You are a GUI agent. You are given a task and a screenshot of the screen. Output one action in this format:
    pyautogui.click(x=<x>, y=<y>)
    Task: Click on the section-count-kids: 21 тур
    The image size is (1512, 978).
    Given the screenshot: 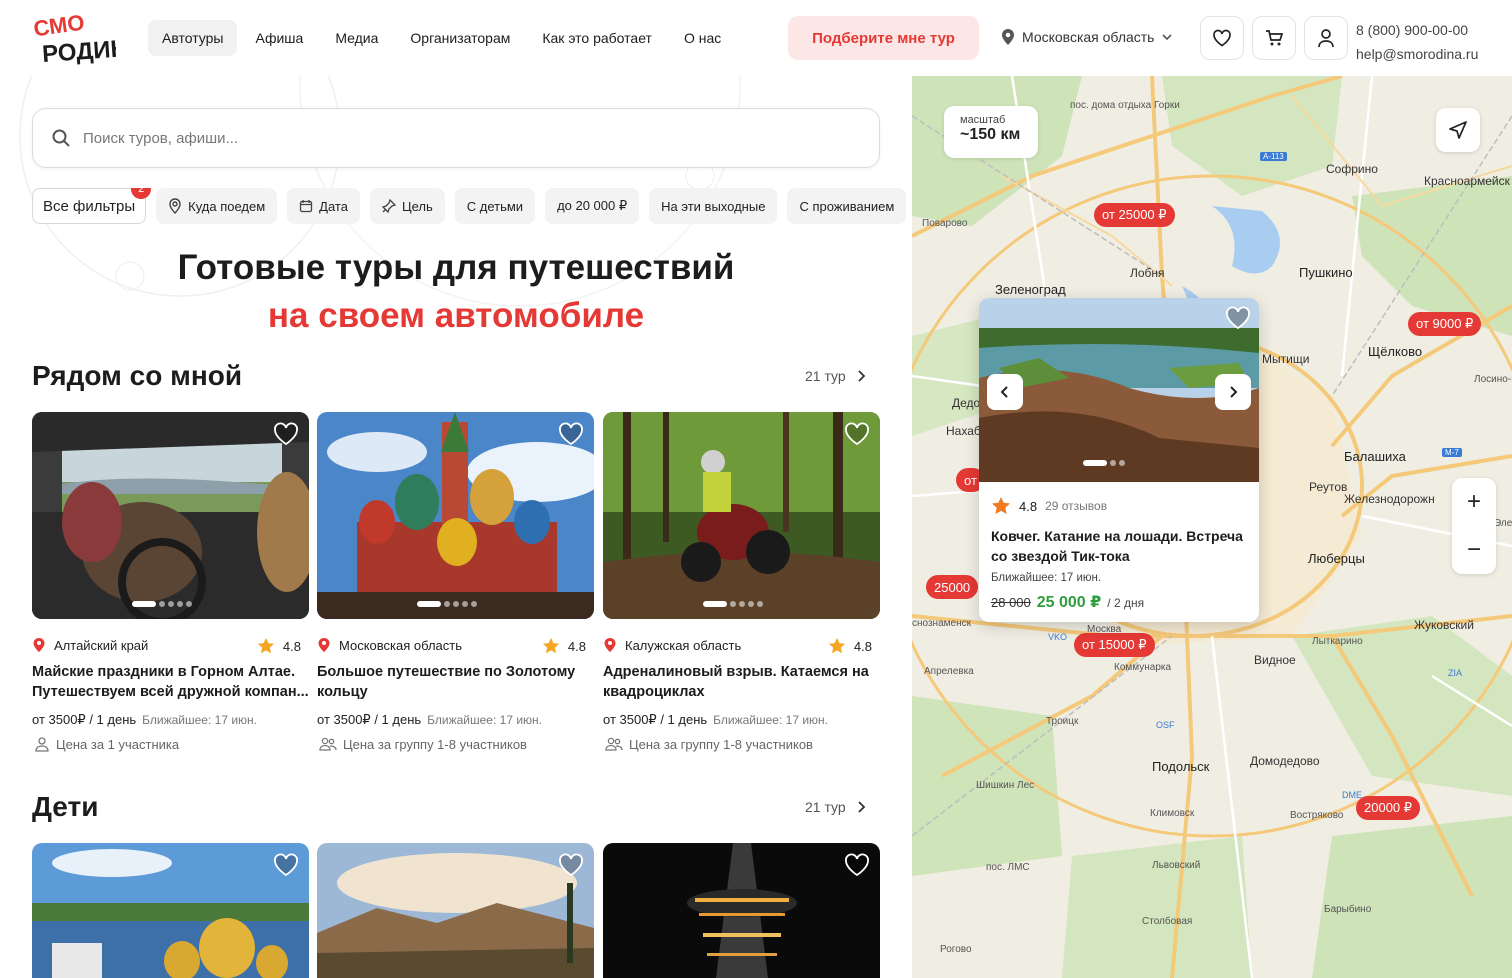 What is the action you would take?
    pyautogui.click(x=835, y=807)
    